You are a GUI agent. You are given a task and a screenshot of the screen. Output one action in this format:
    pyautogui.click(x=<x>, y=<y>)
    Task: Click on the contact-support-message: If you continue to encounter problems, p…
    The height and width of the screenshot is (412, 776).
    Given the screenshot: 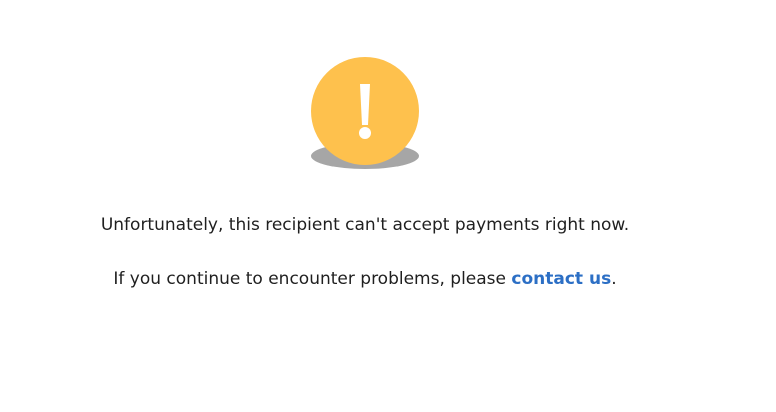 What is the action you would take?
    pyautogui.click(x=365, y=279)
    